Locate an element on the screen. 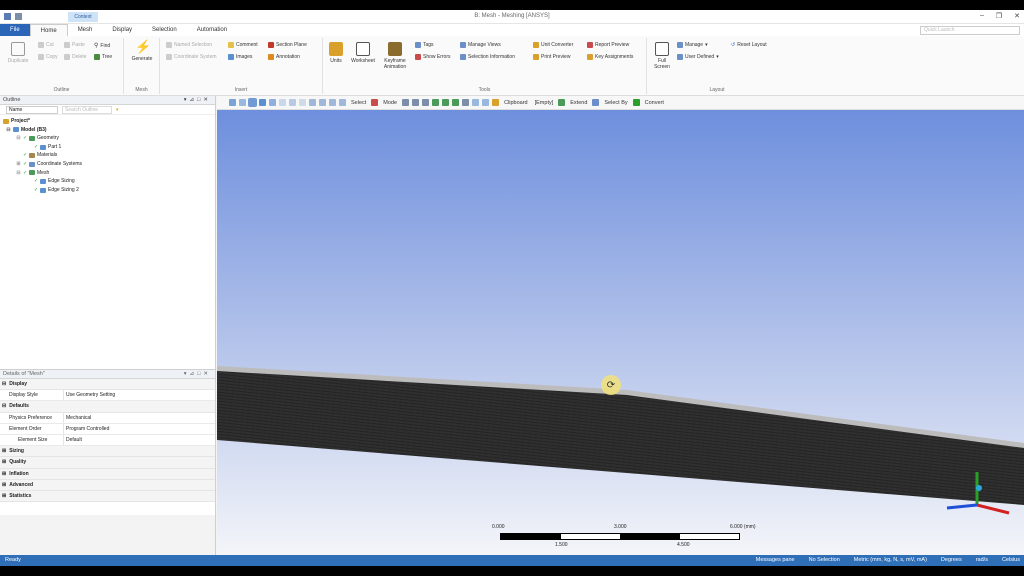 Image resolution: width=1024 pixels, height=576 pixels. select-by-icon is located at coordinates (596, 102).